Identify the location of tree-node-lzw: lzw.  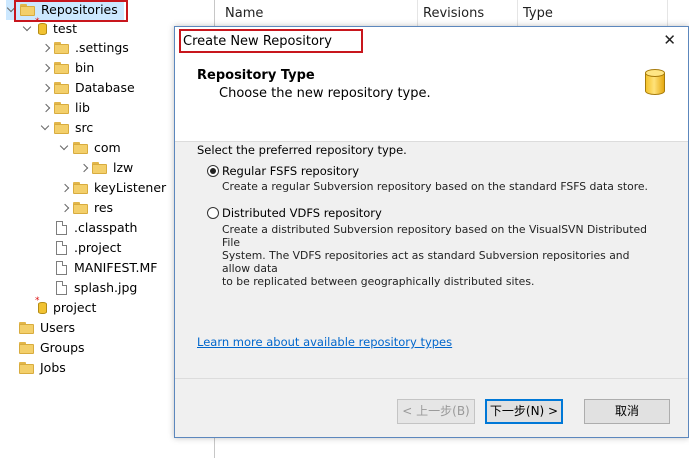
(105, 168).